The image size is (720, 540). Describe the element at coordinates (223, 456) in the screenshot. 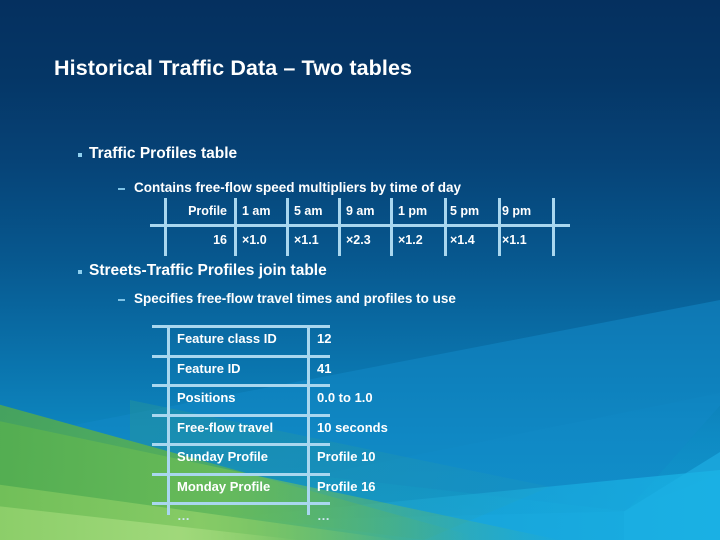

I see `row-key: Sunday Profile` at that location.